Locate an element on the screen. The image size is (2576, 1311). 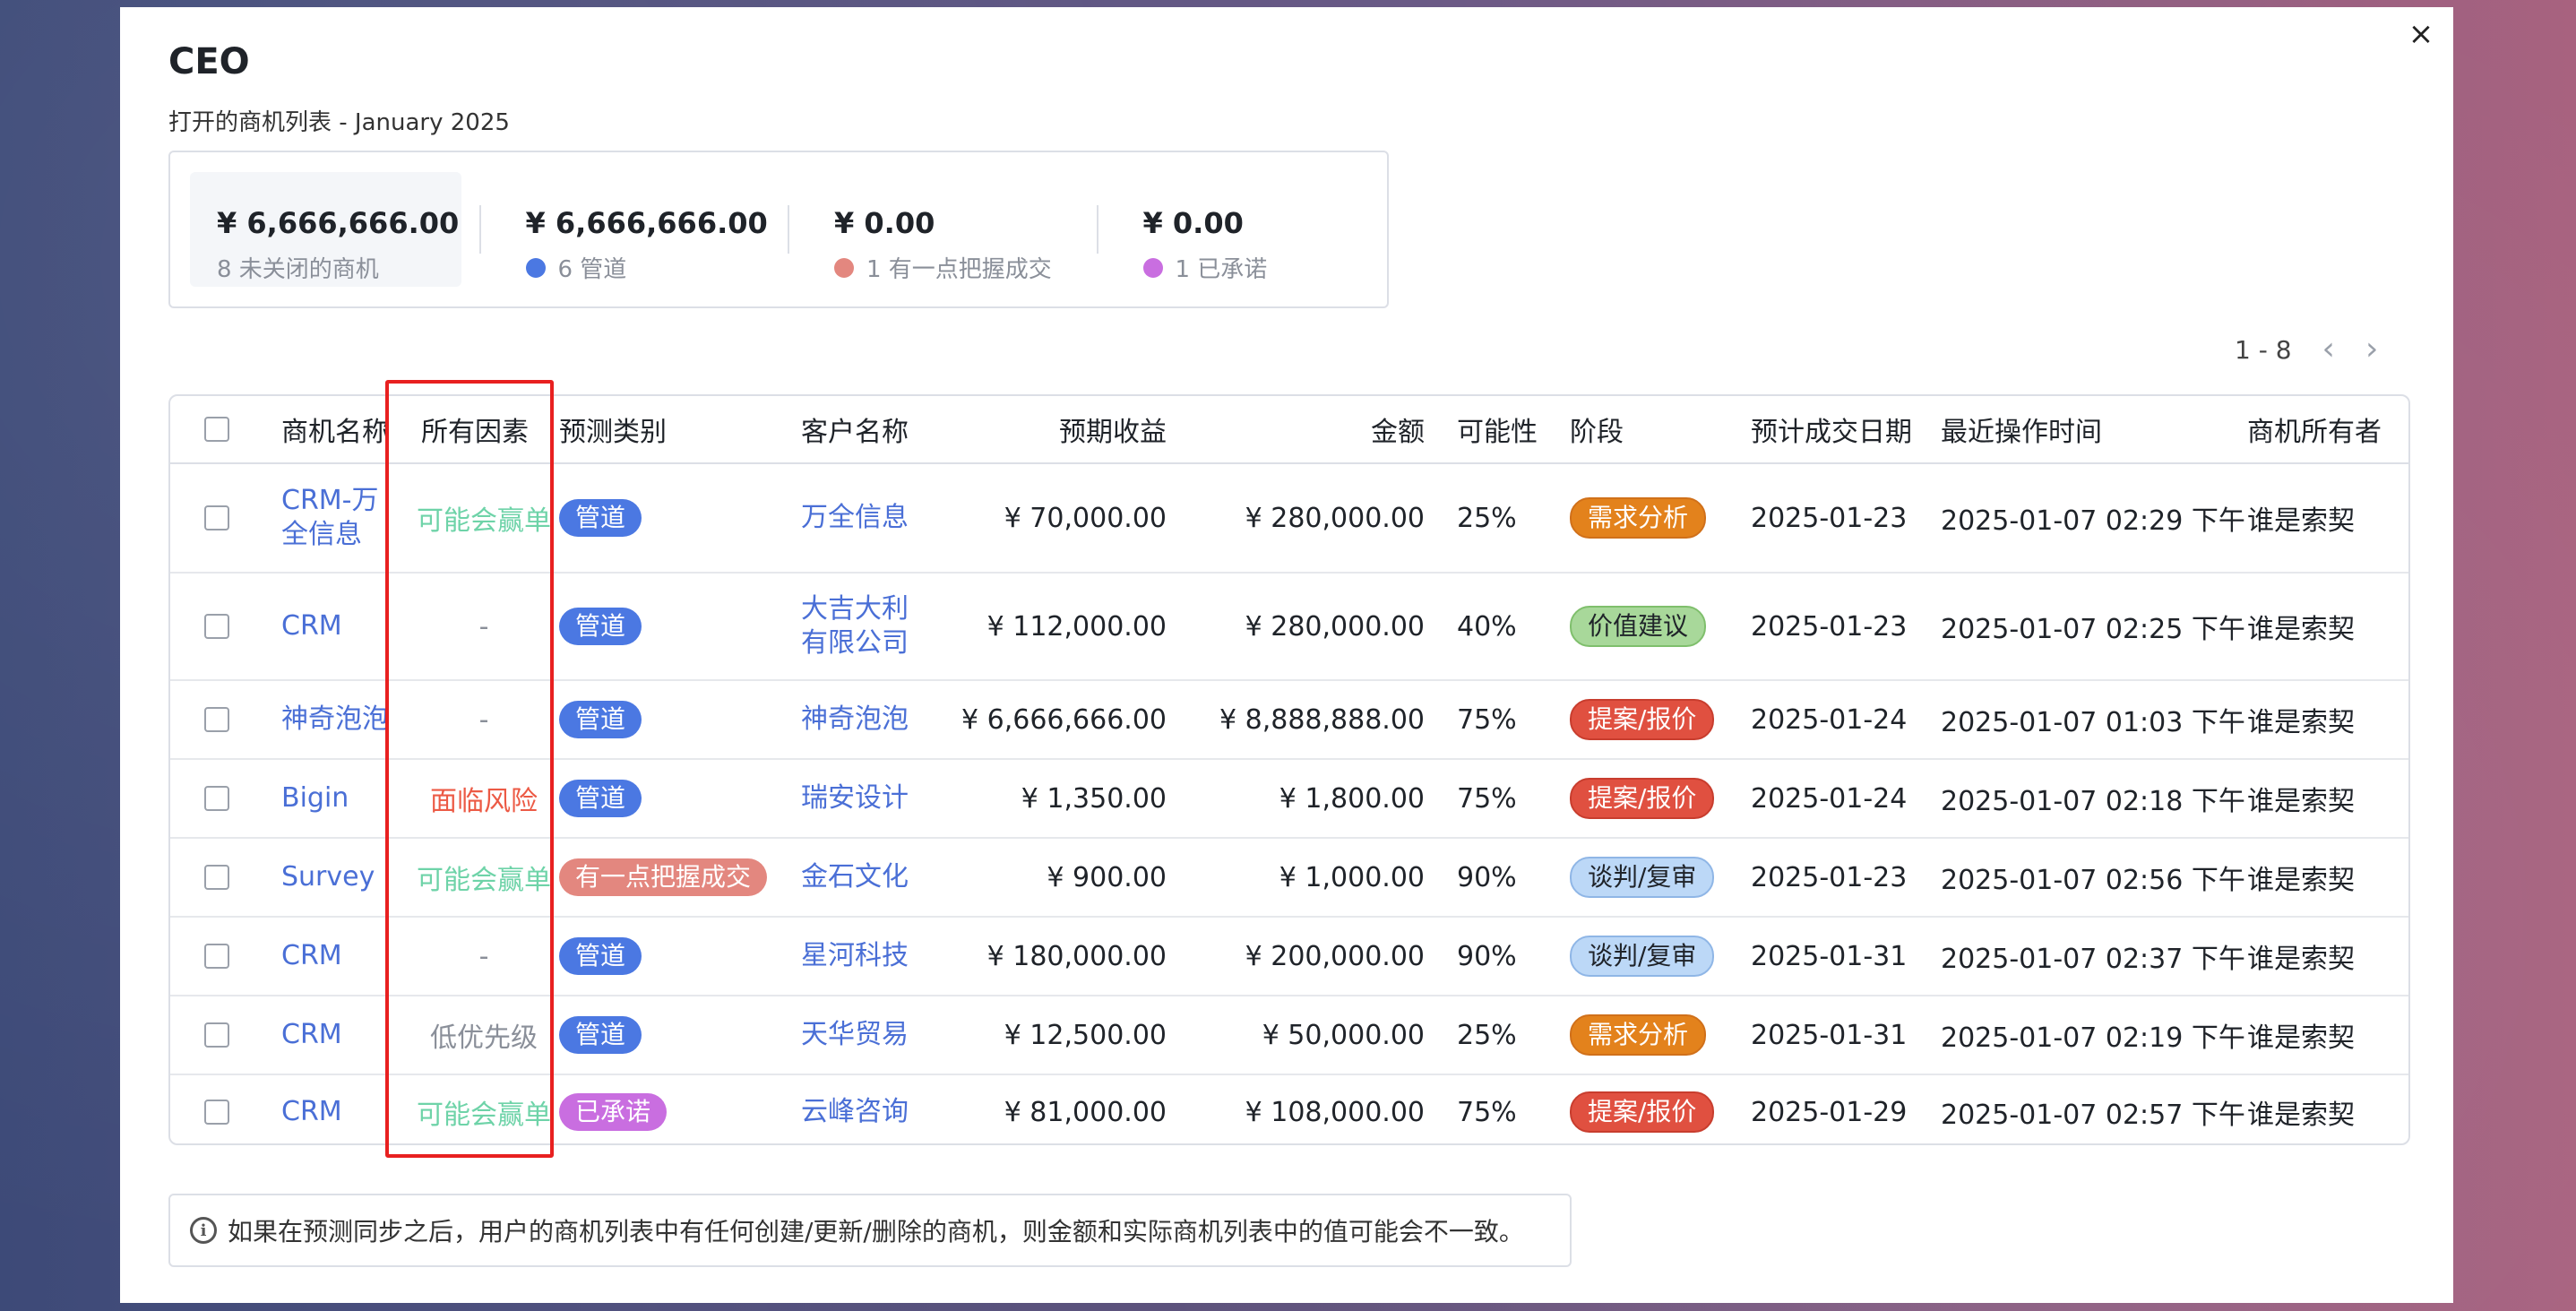
deal-name-link: Bigin is located at coordinates (315, 798).